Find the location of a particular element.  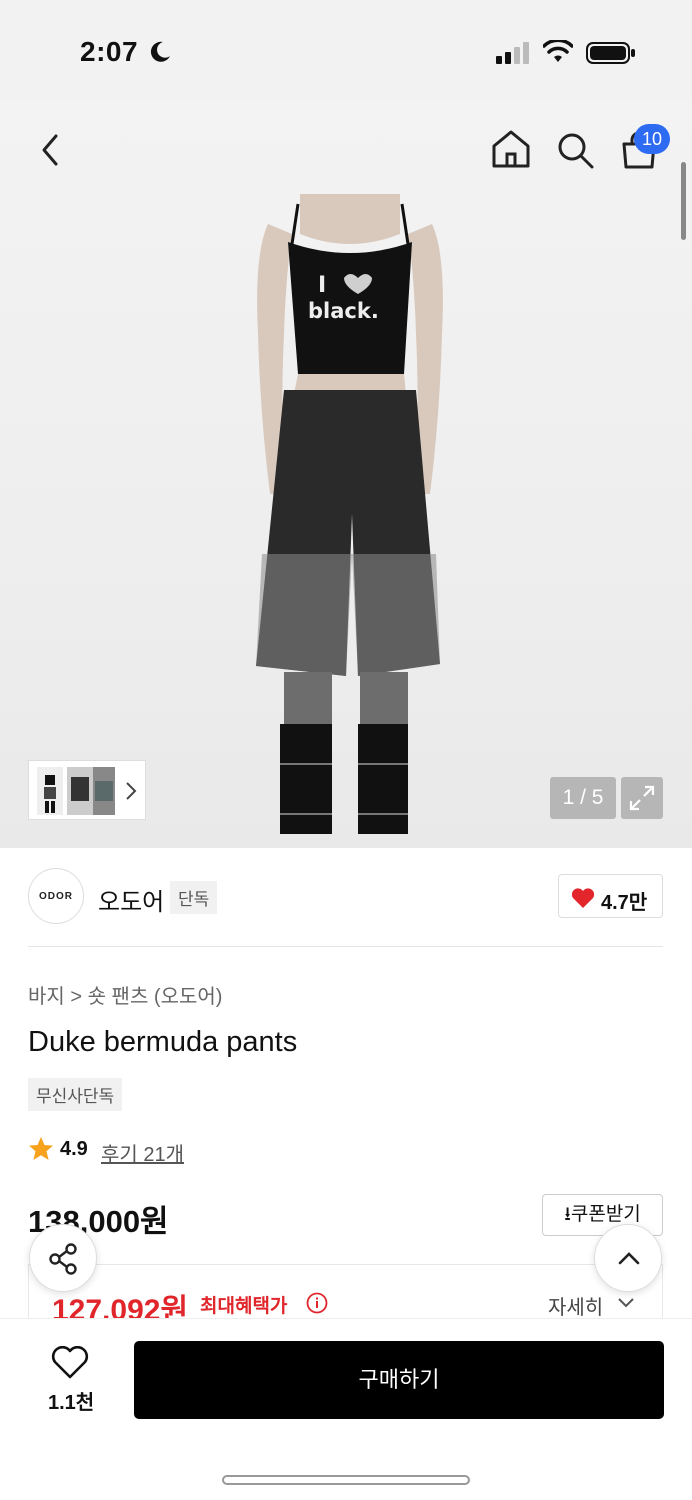

status-time: 2:07 is located at coordinates (109, 51).